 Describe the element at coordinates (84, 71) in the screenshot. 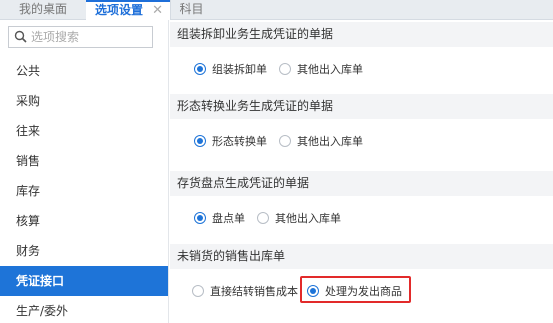

I see `sidebar-item-public: 公共` at that location.